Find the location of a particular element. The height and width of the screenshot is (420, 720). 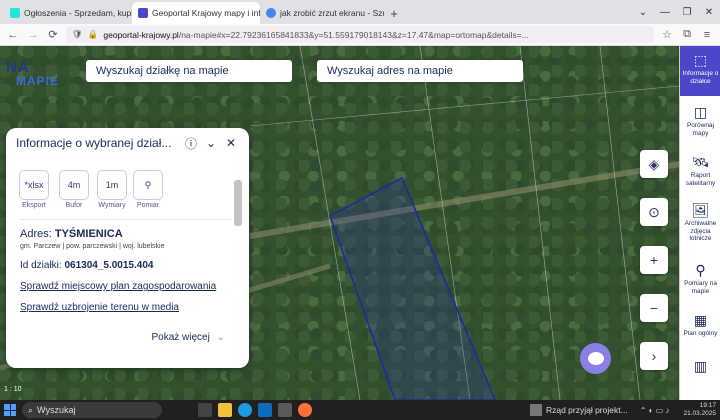

show-more-button: Pokaż więcej ⌄ is located at coordinates (188, 337).